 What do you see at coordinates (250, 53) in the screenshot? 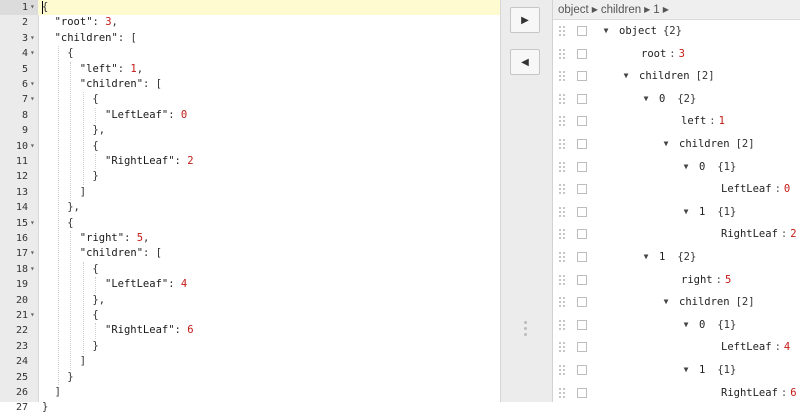
I see `code-line: 4 ▾ {` at bounding box center [250, 53].